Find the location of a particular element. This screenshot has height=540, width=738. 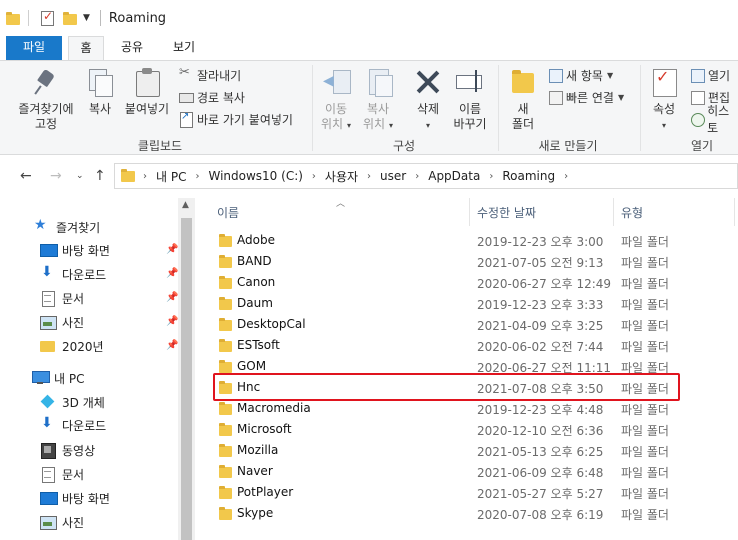

open-button: 열기 is located at coordinates (710, 75).